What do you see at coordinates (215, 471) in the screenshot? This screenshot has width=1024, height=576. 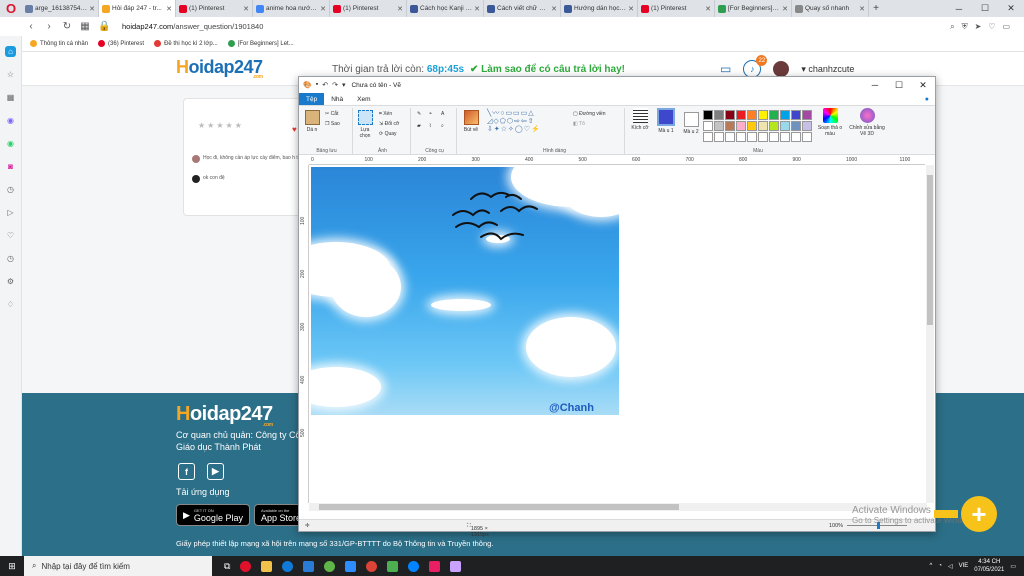 I see `youtube-icon: ▶` at bounding box center [215, 471].